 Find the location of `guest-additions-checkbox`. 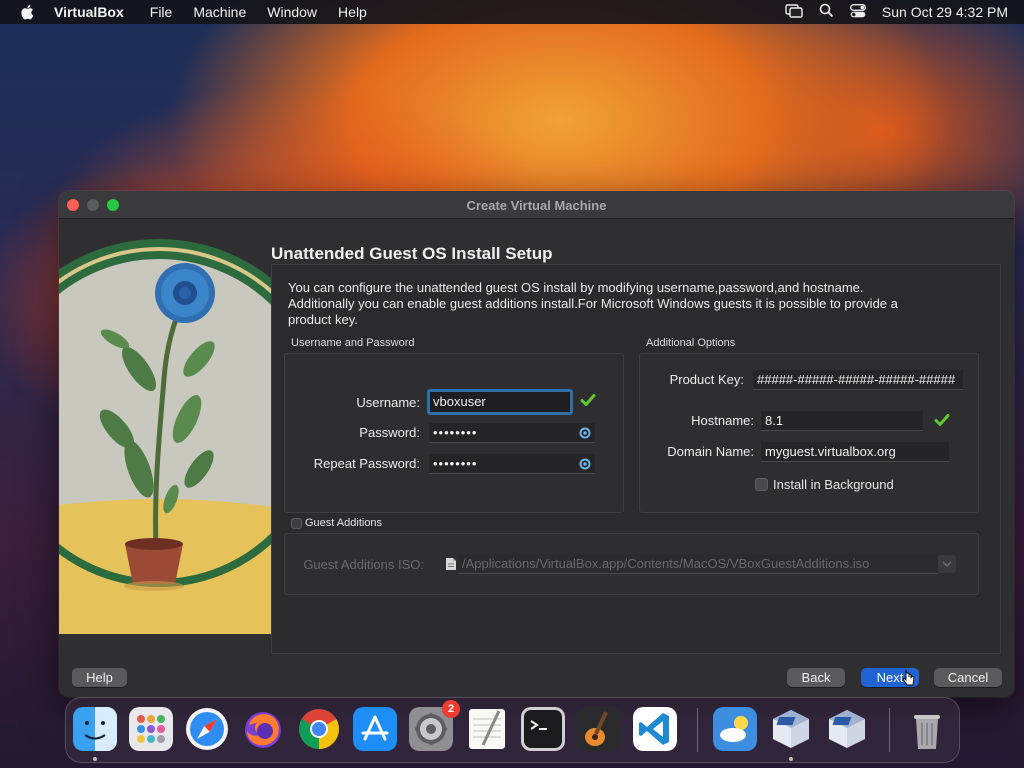

guest-additions-checkbox is located at coordinates (296, 523).